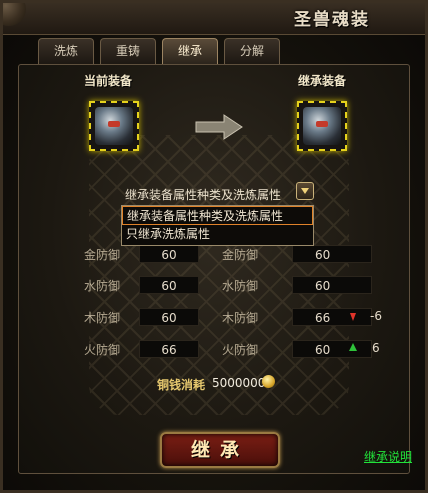 The height and width of the screenshot is (493, 428). I want to click on inherit-mode-menu: 继承装备属性种类及洗炼属性 只继承洗炼属性, so click(217, 225).